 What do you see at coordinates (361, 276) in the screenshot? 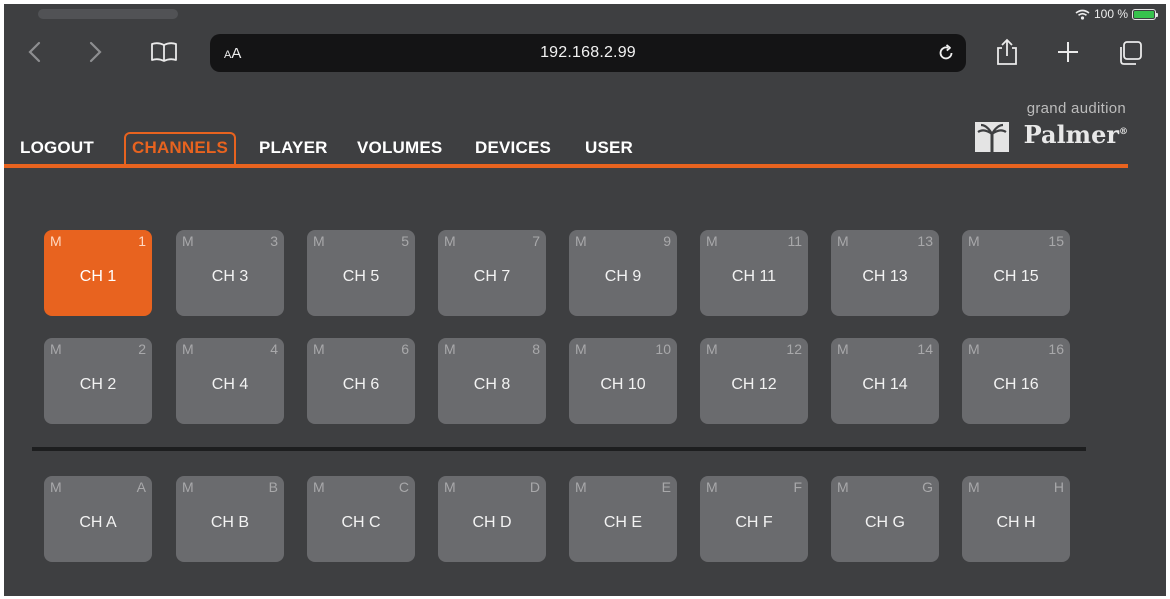
I see `channel-label: CH 5` at bounding box center [361, 276].